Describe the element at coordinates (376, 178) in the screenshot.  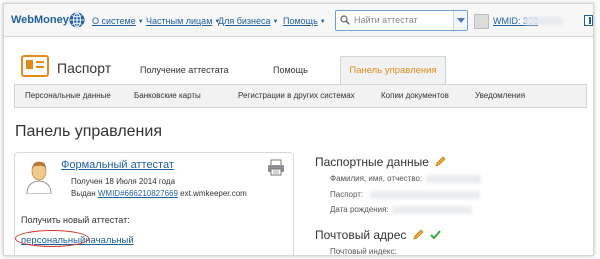
I see `field-full-name: Фамилия, имя, отчество:` at that location.